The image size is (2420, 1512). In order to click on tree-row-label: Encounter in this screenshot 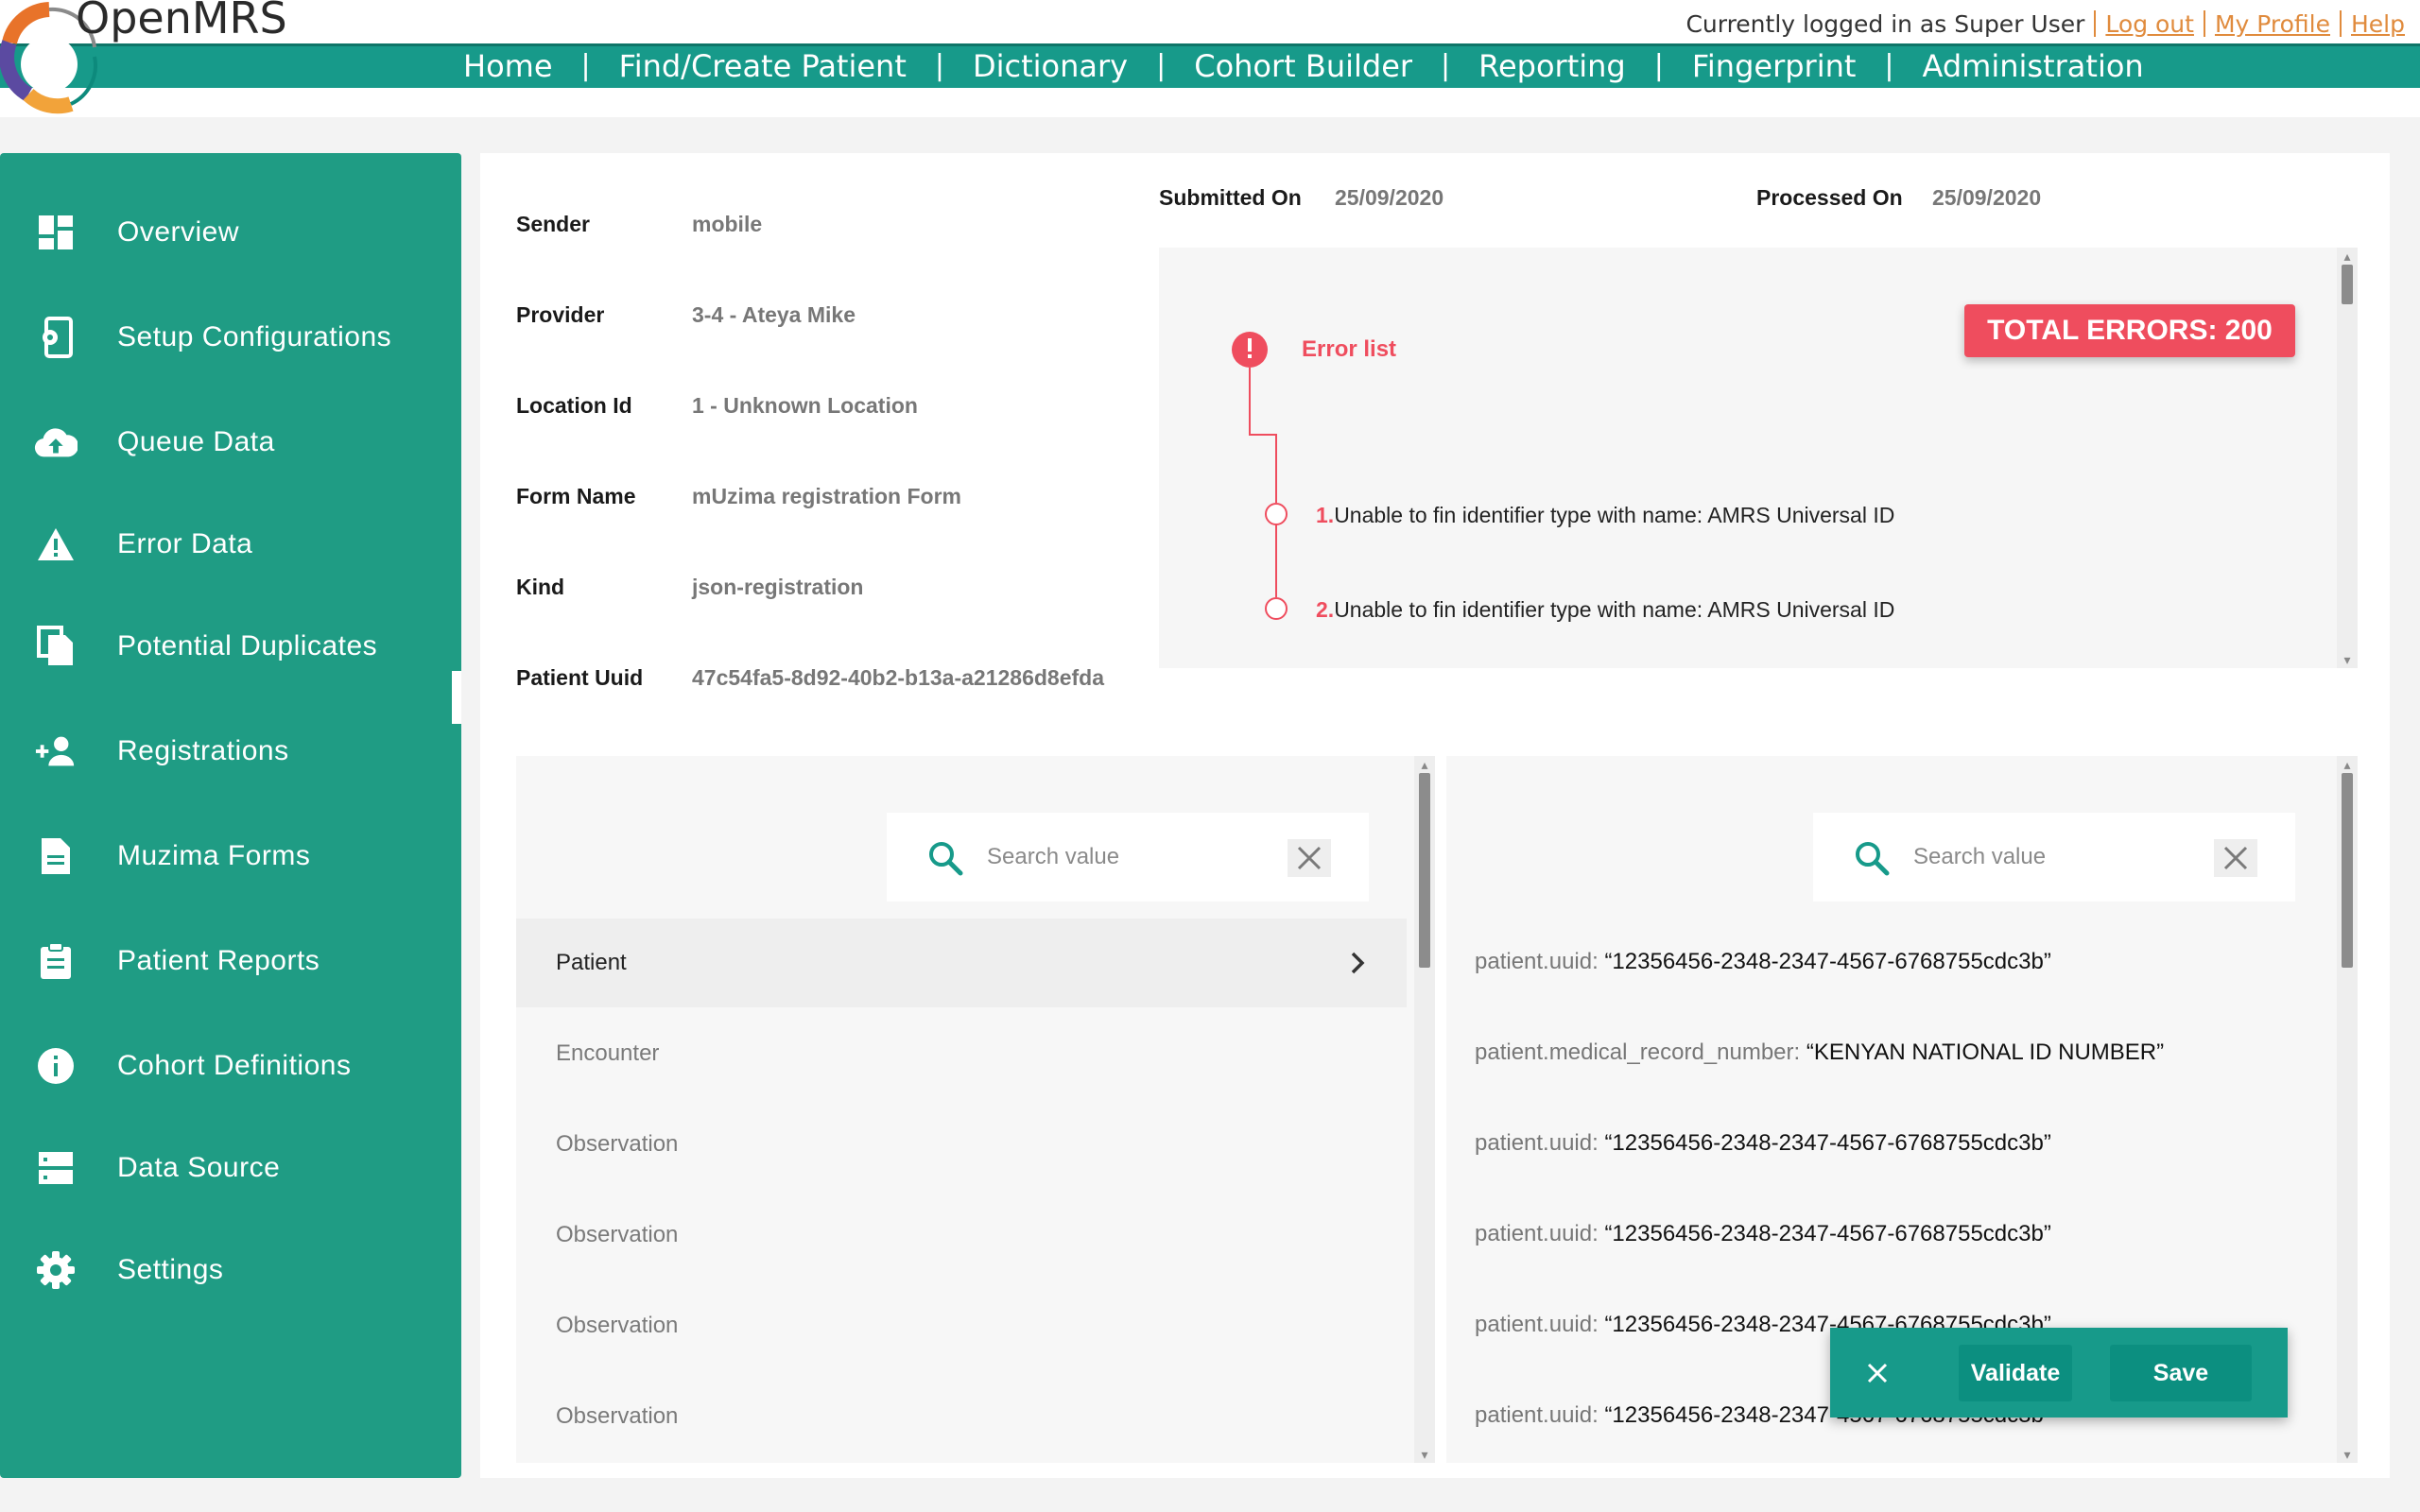, I will do `click(608, 1053)`.